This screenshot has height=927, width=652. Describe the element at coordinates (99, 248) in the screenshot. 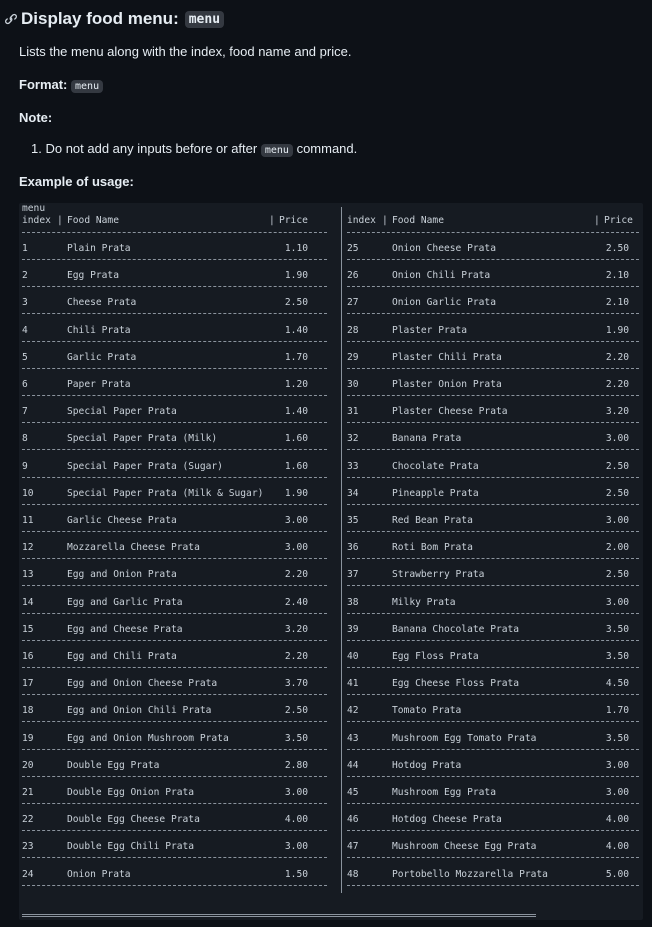

I see `left-menu-food-name: Plain Prata` at that location.